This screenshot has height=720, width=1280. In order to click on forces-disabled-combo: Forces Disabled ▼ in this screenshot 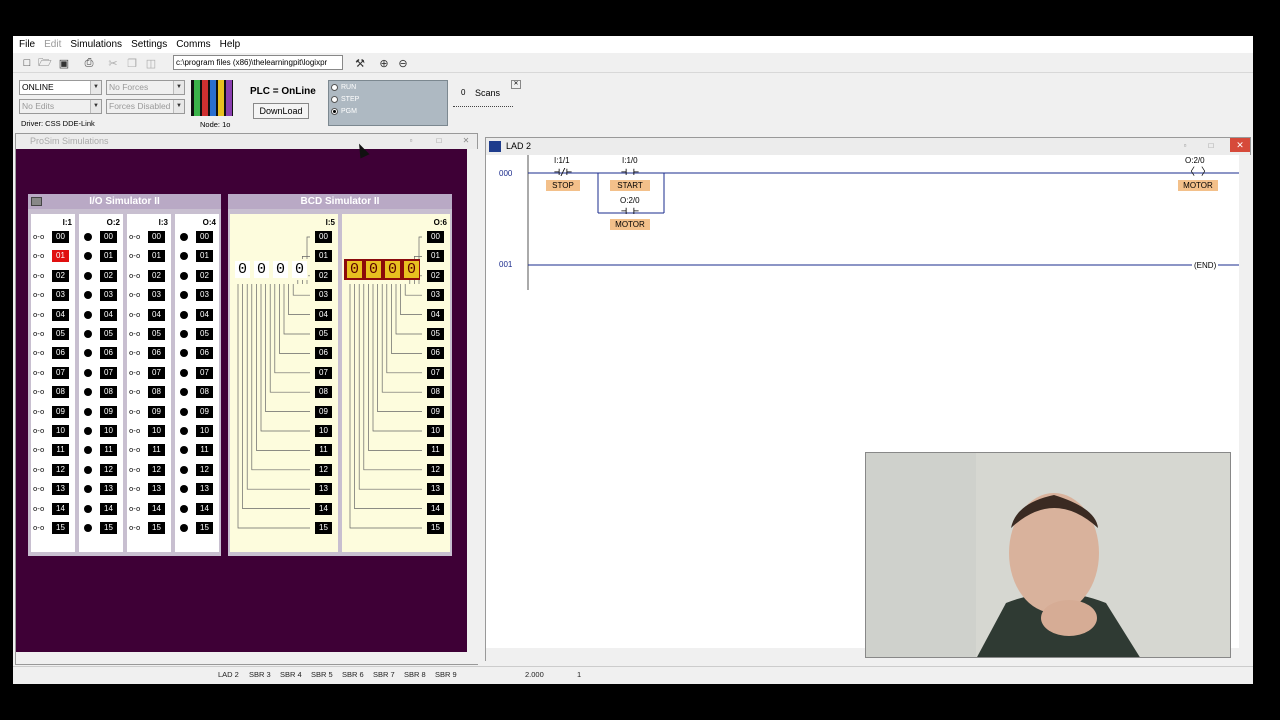, I will do `click(145, 106)`.